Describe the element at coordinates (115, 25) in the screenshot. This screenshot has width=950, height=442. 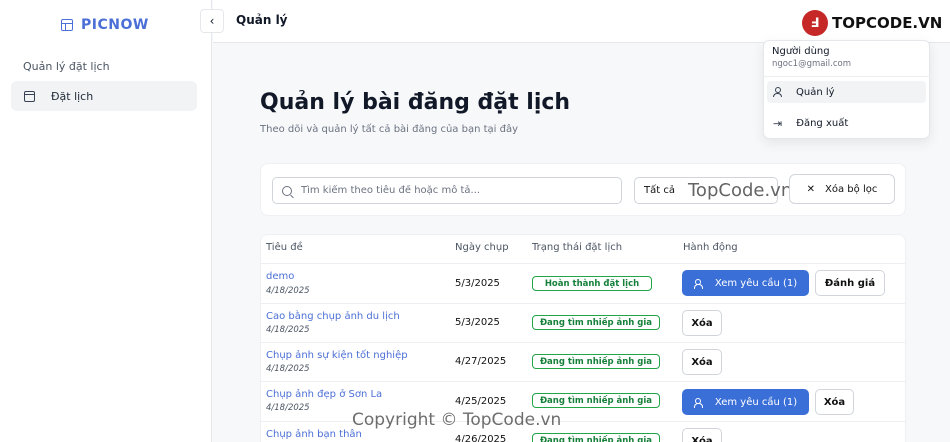
I see `brand-name: PICNOW` at that location.